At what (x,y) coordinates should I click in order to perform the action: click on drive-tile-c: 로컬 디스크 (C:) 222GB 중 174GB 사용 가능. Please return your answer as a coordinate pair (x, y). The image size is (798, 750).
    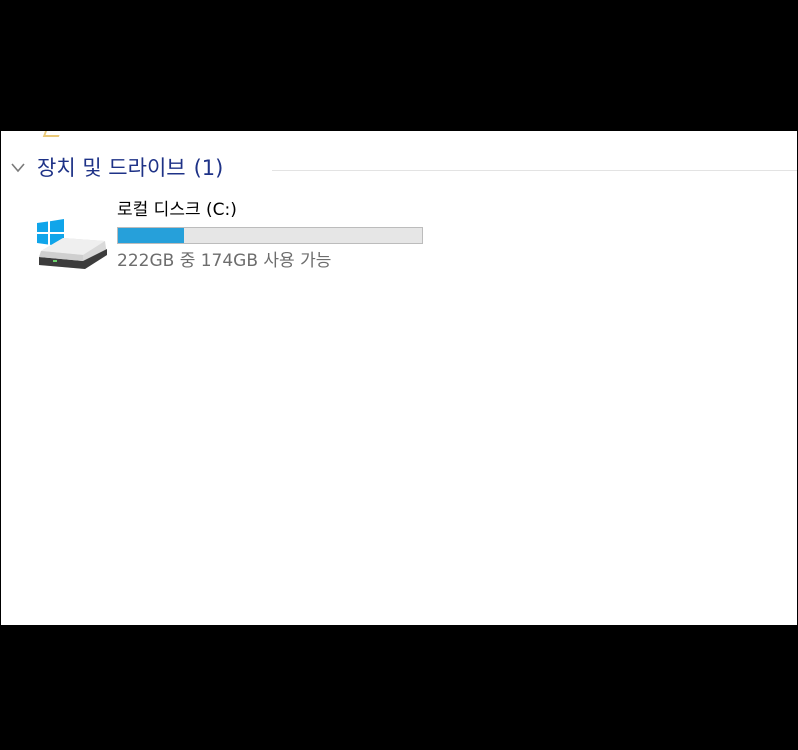
    Looking at the image, I should click on (231, 237).